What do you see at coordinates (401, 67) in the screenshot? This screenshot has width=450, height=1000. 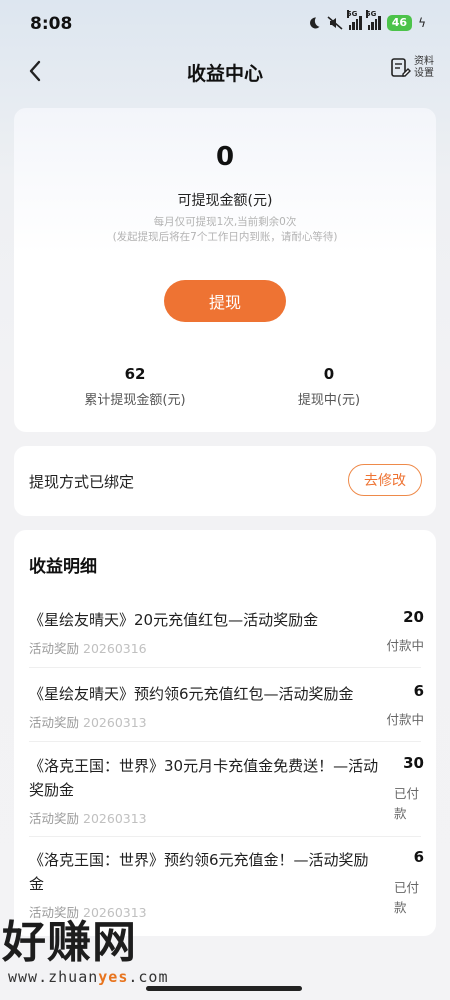 I see `edit-document-icon` at bounding box center [401, 67].